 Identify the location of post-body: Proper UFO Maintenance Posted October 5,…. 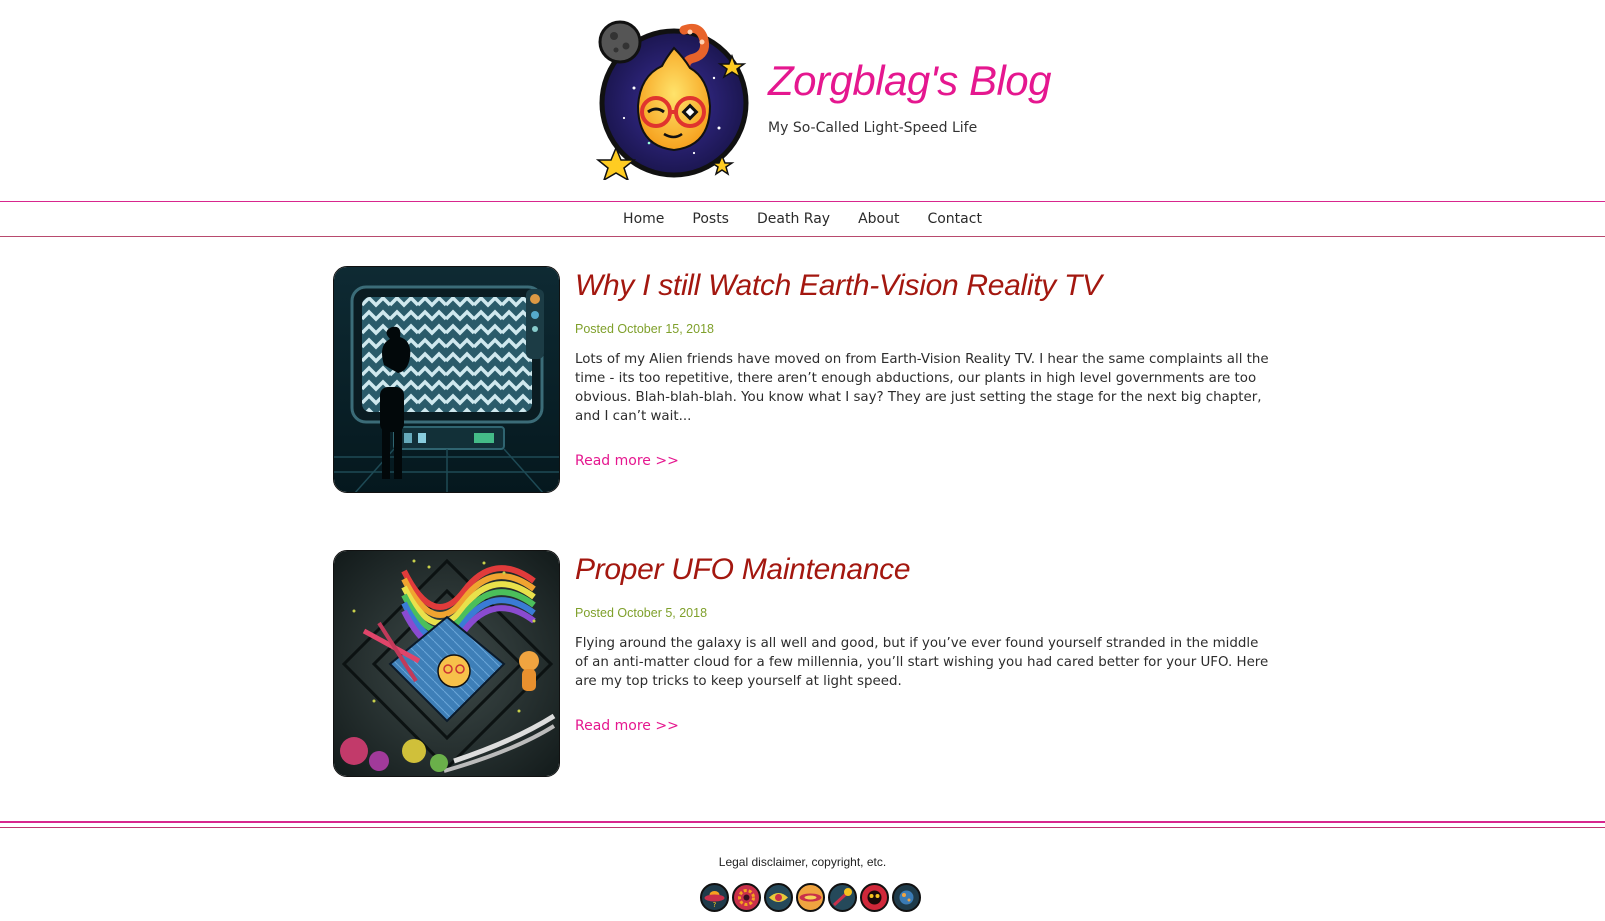
(925, 642).